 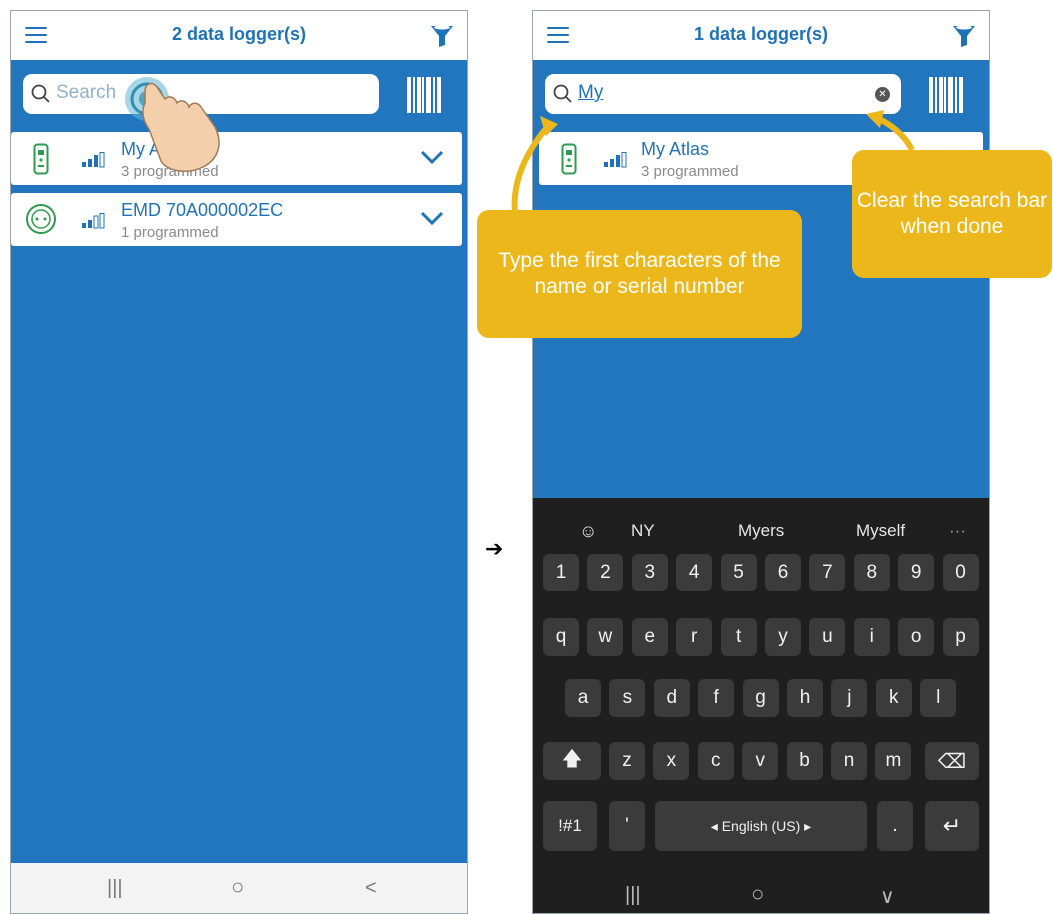 What do you see at coordinates (893, 698) in the screenshot?
I see `key-k: k` at bounding box center [893, 698].